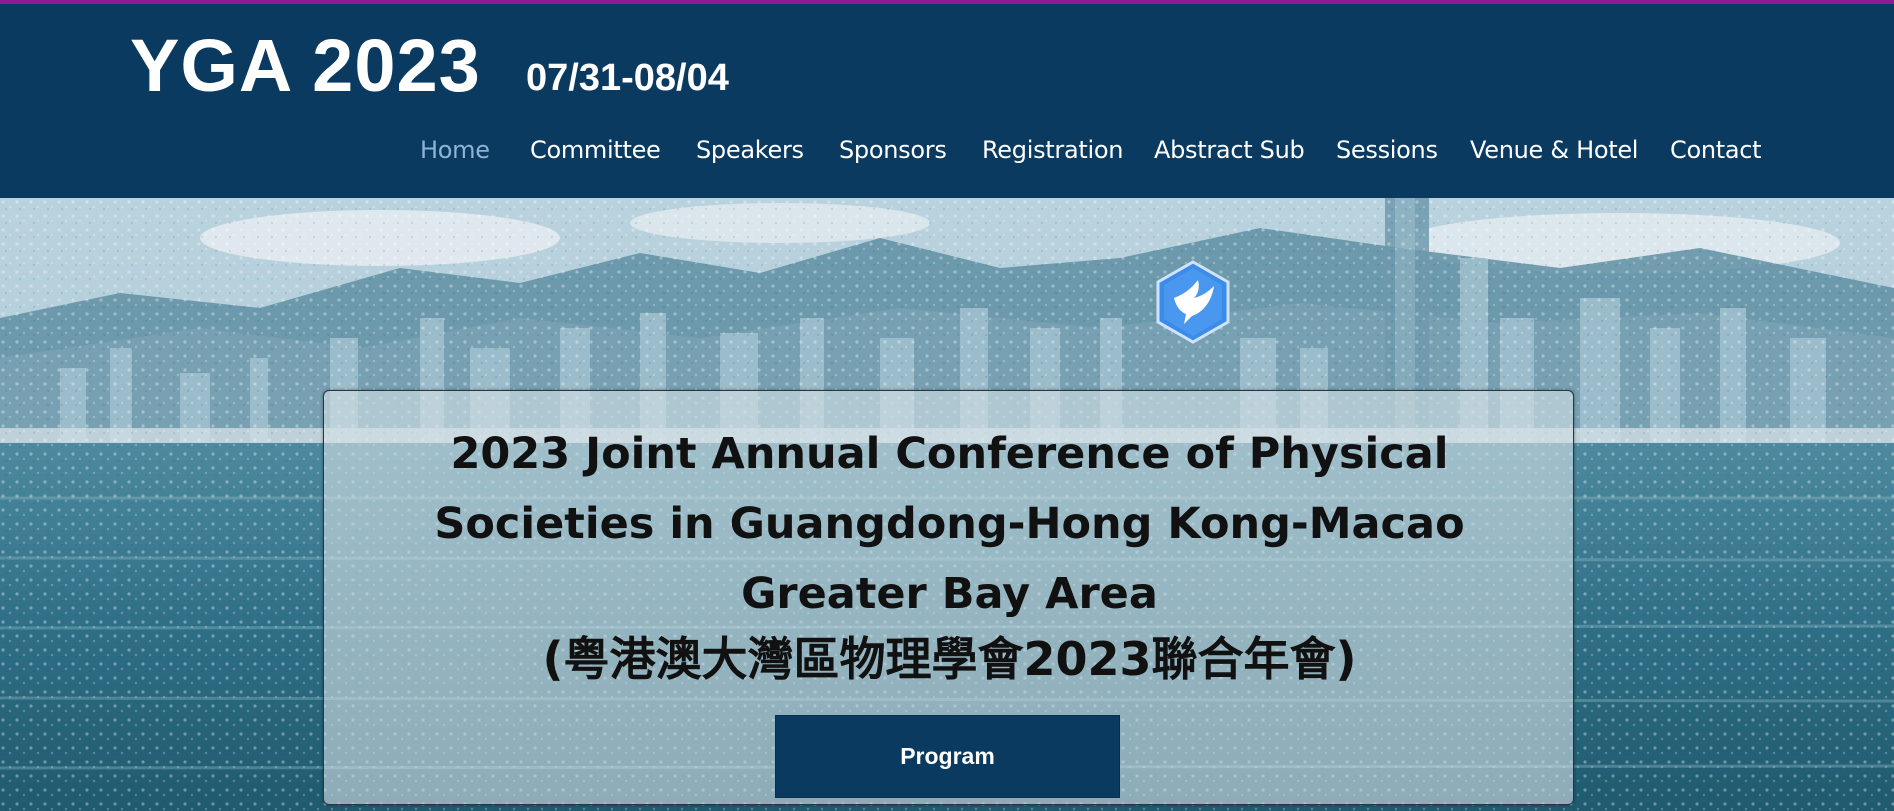 Image resolution: width=1894 pixels, height=811 pixels. I want to click on conference-title-line-2: Societies in Guangdong-Hong Kong-Macao, so click(949, 524).